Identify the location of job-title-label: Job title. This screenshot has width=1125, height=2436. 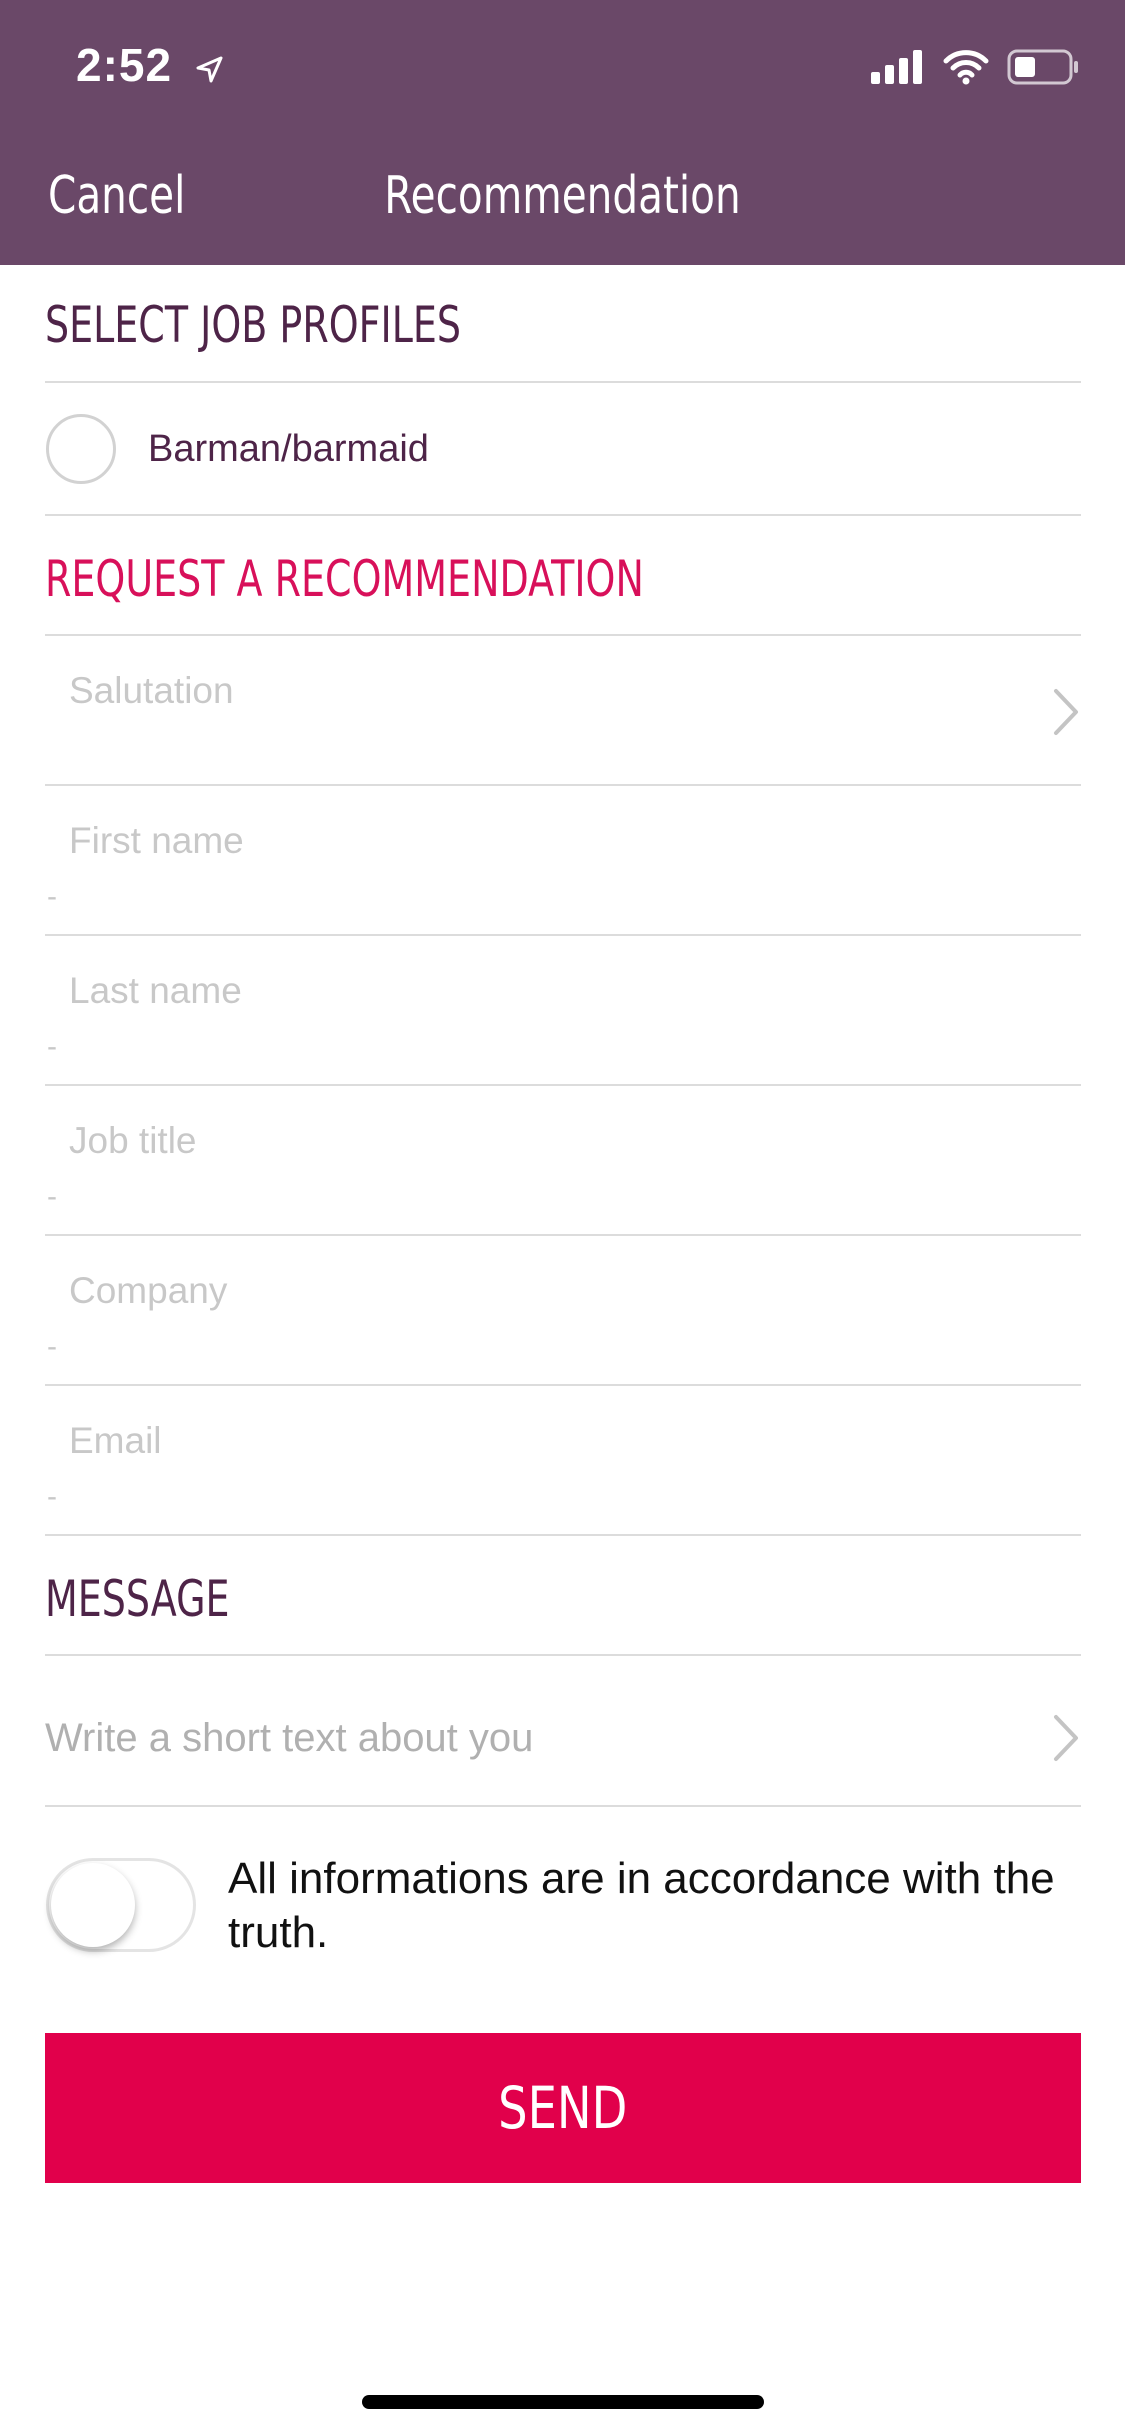
(133, 1140).